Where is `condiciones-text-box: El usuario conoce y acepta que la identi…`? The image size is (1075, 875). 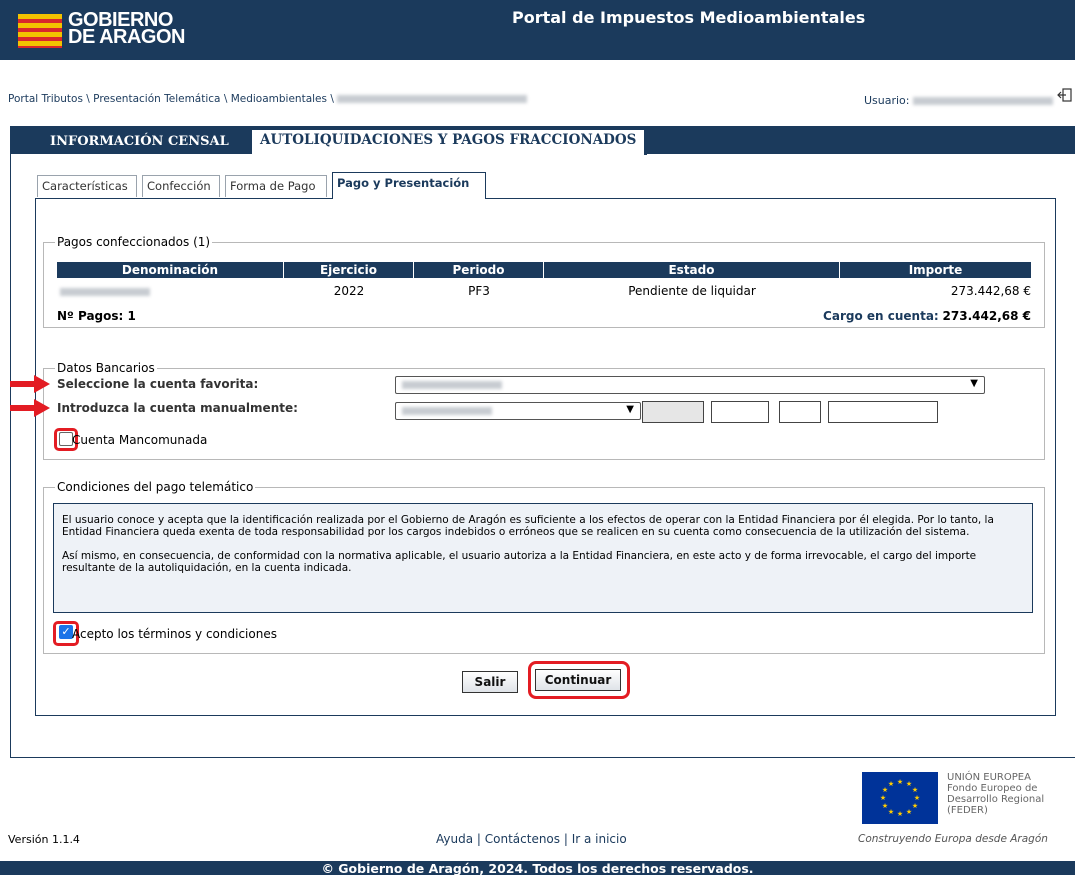
condiciones-text-box: El usuario conoce y acepta que la identi… is located at coordinates (543, 558).